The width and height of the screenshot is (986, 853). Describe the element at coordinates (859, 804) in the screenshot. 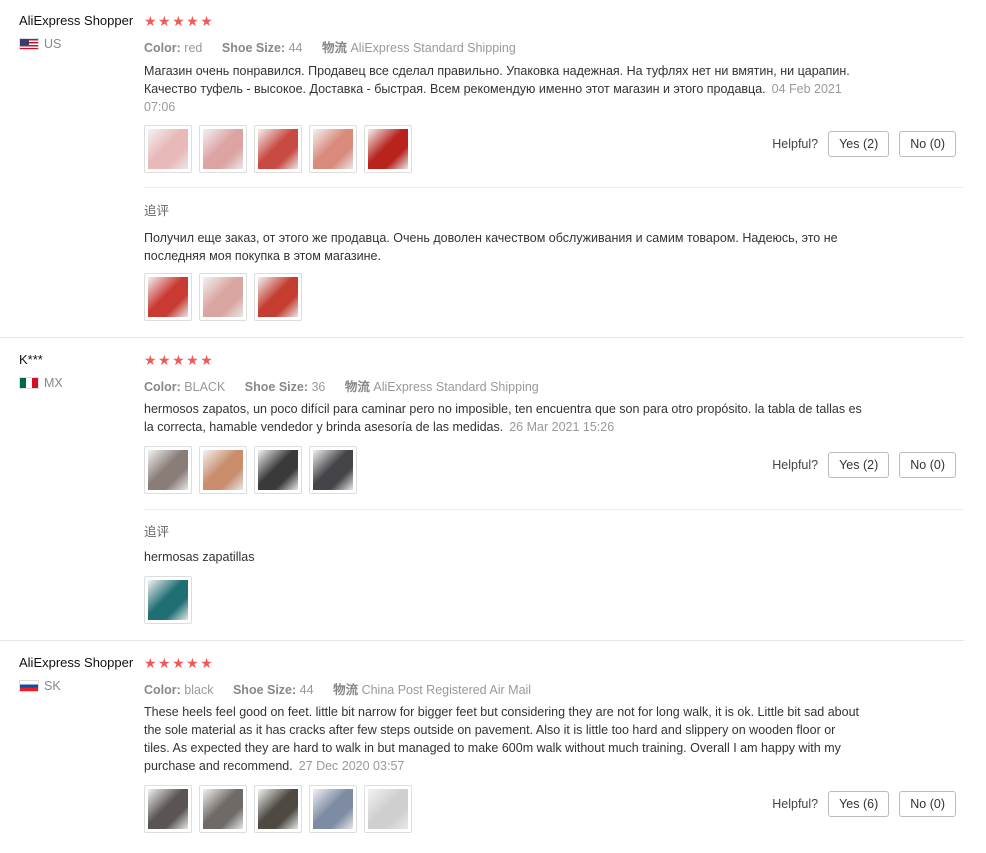

I see `helpful-yes-button: Yes (6)` at that location.